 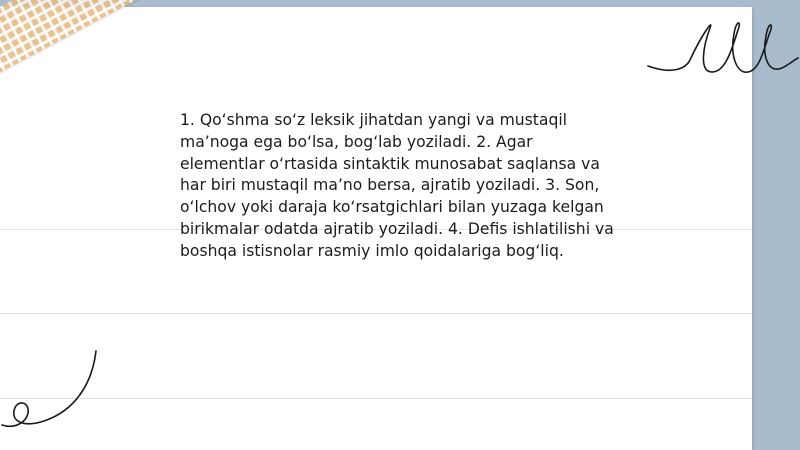 What do you see at coordinates (723, 47) in the screenshot?
I see `loop-scribble-top-right` at bounding box center [723, 47].